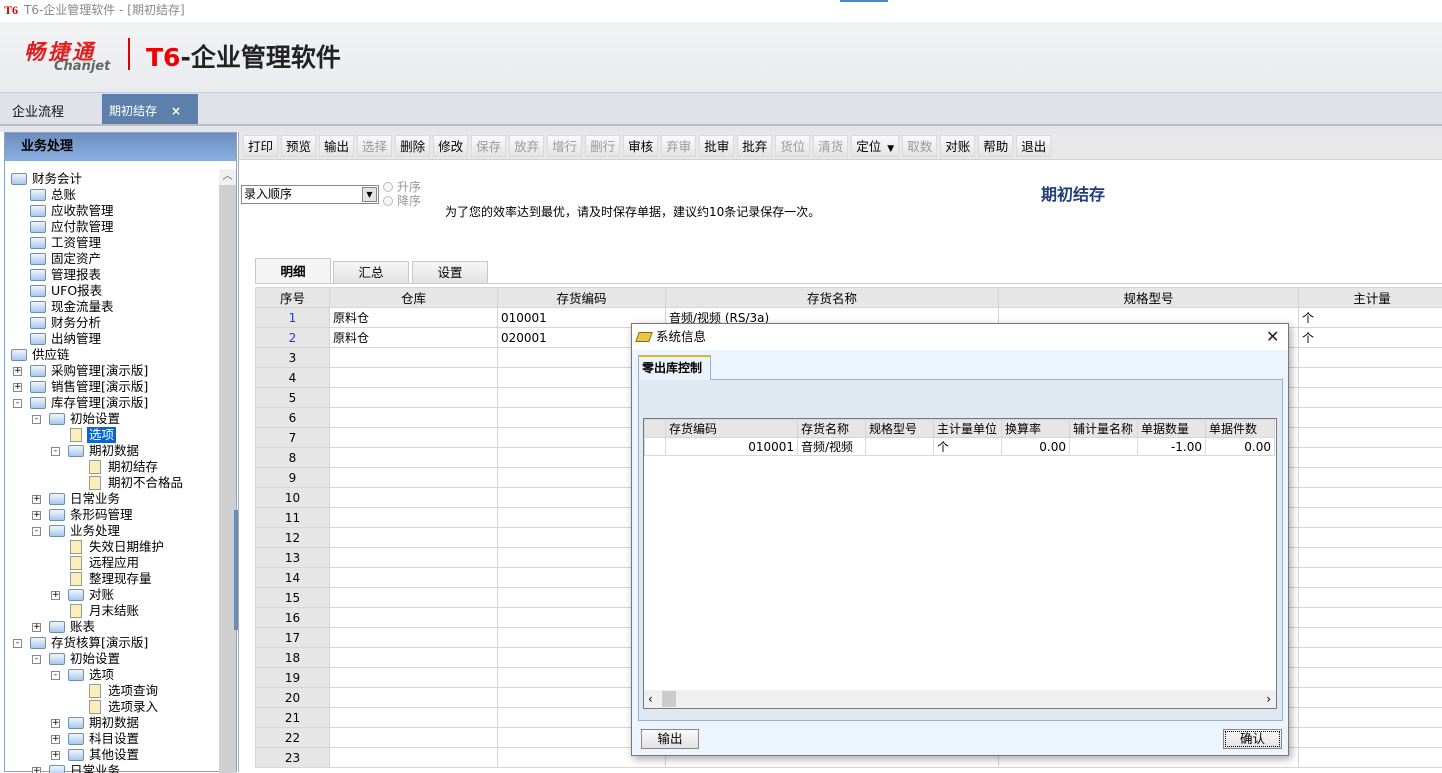 The image size is (1442, 773). I want to click on table-row: 010001音频/视频个0.00-1.000.00, so click(960, 447).